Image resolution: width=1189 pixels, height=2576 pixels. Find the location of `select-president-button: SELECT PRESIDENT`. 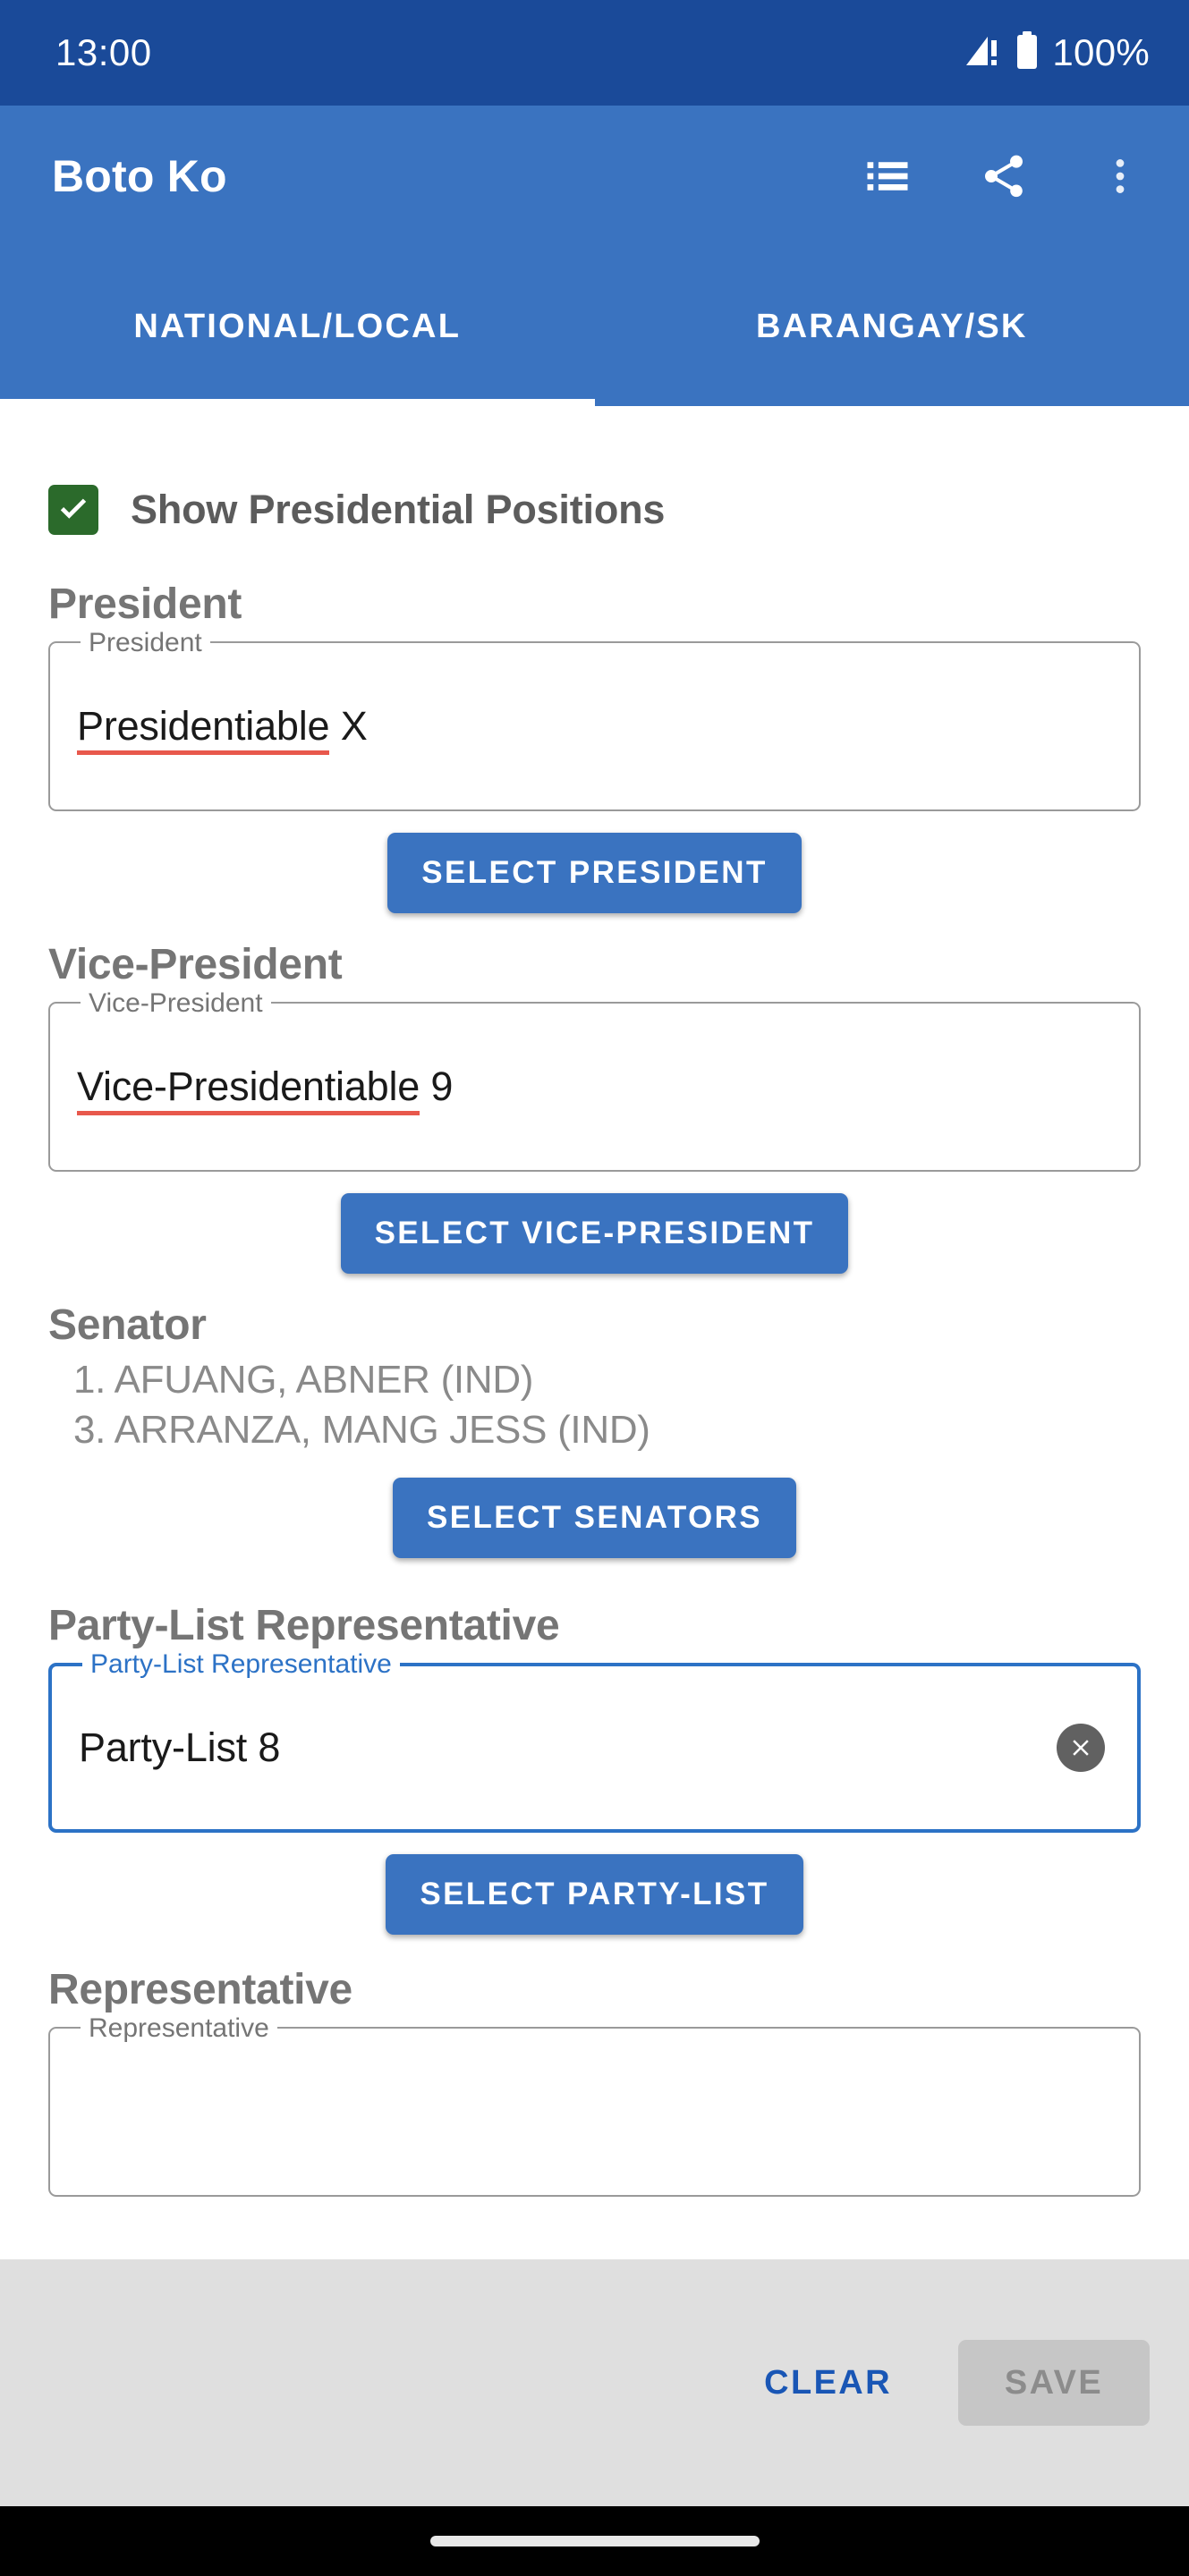

select-president-button: SELECT PRESIDENT is located at coordinates (594, 873).